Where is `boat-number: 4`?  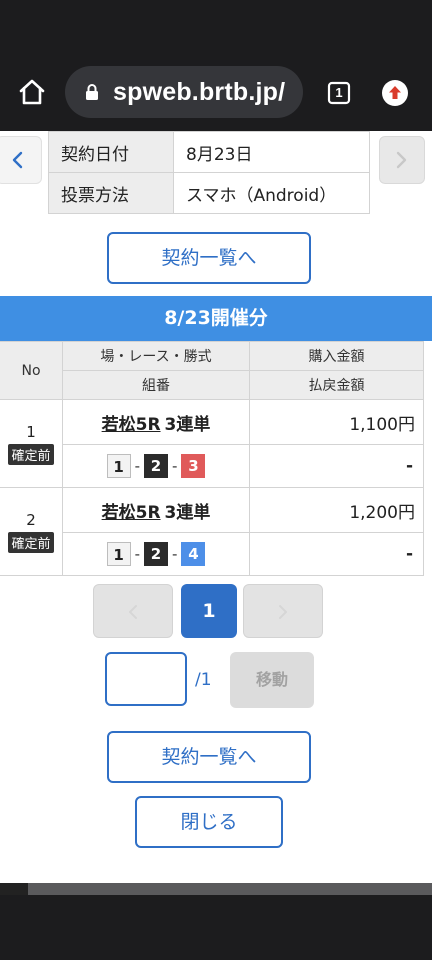
boat-number: 4 is located at coordinates (193, 554).